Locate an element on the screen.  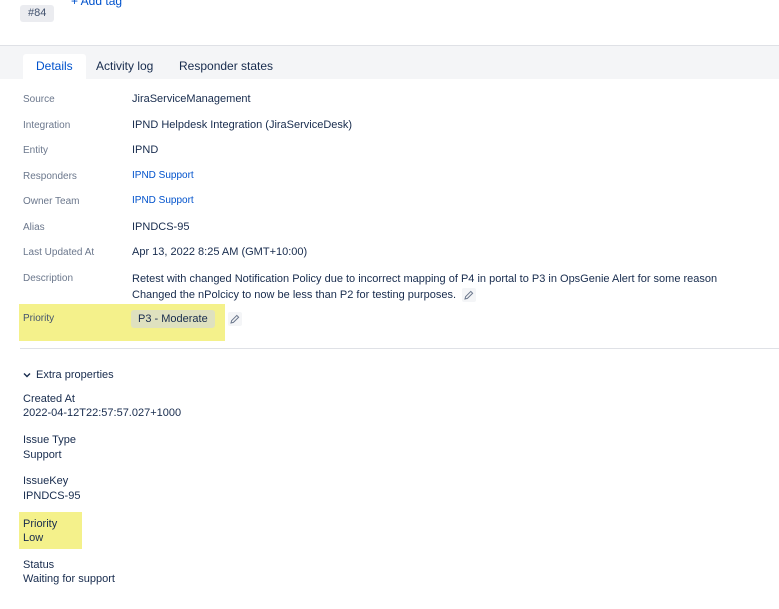
prop-issuekey-label: IssueKey is located at coordinates (46, 481).